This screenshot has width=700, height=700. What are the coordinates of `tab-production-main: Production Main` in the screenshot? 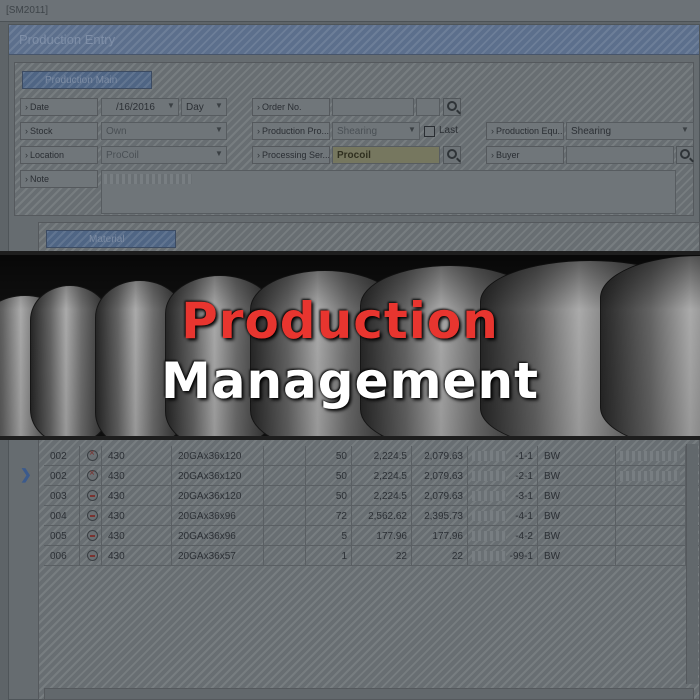 It's located at (87, 80).